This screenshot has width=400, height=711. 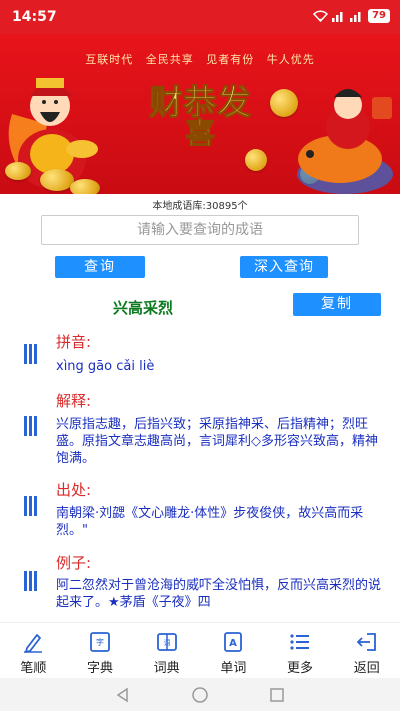 What do you see at coordinates (366, 642) in the screenshot?
I see `exit-icon` at bounding box center [366, 642].